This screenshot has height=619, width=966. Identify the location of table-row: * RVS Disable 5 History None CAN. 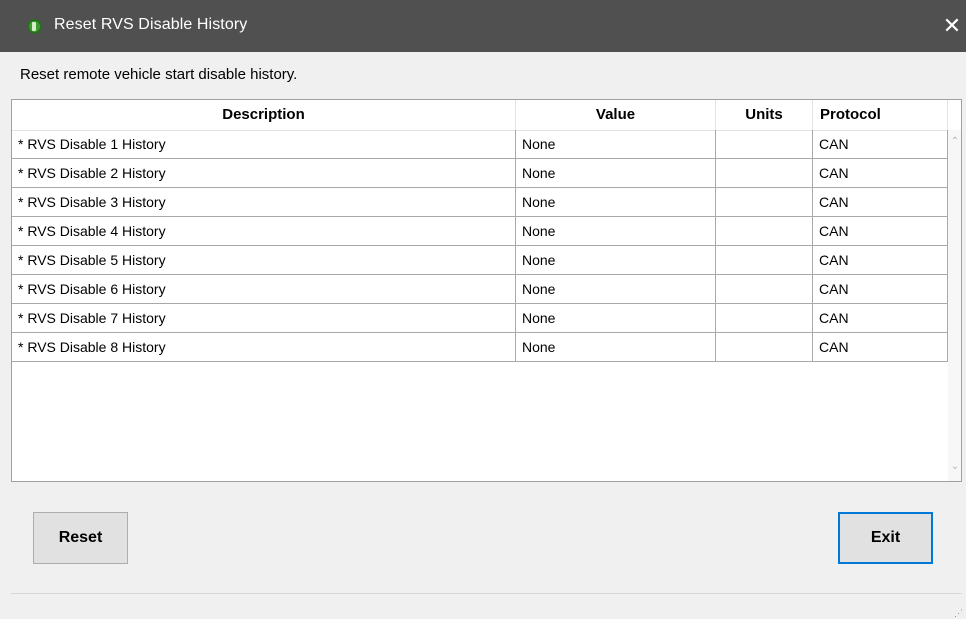
(480, 260).